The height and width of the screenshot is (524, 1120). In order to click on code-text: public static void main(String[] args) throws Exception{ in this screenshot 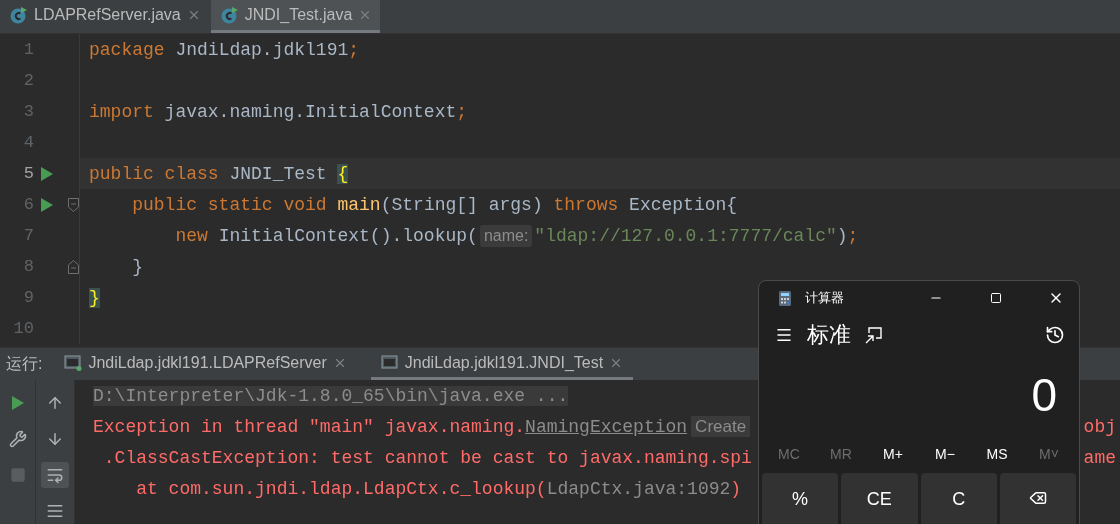, I will do `click(434, 204)`.